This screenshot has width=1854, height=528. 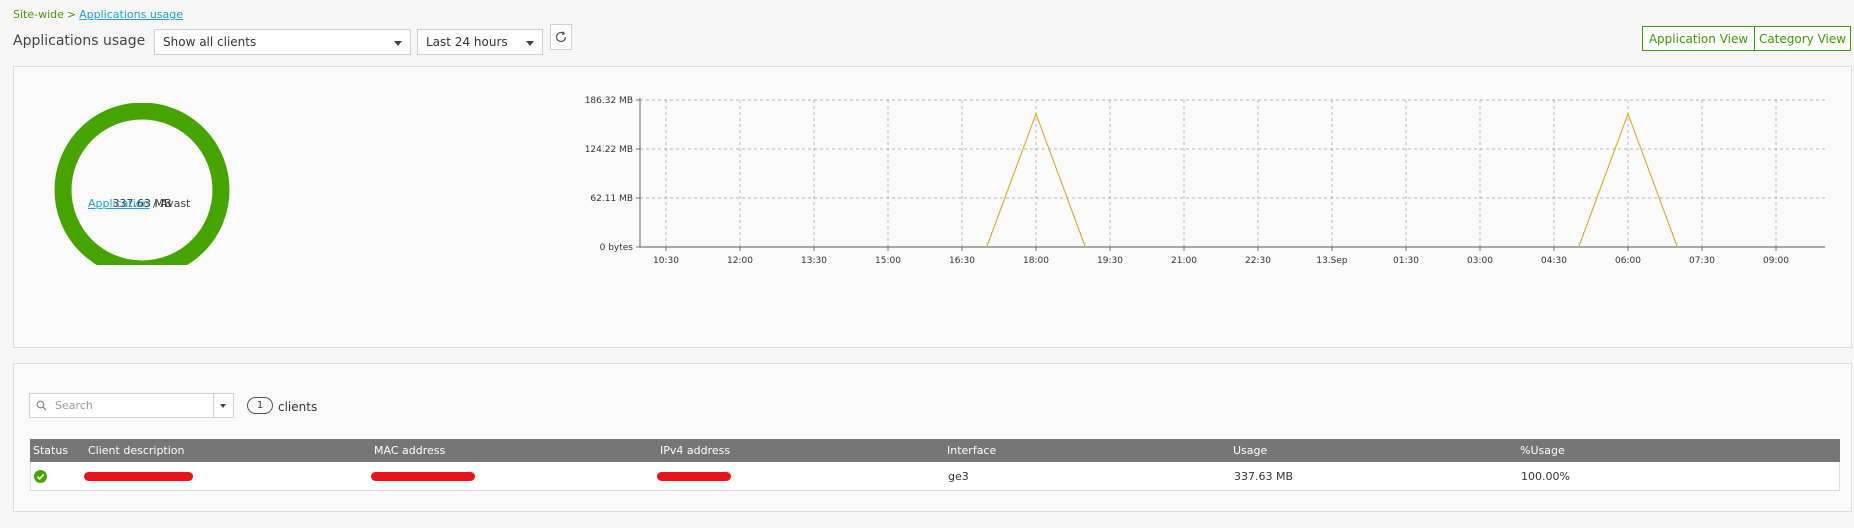 I want to click on breadcrumb: Site-wide > Applications usage, so click(x=98, y=14).